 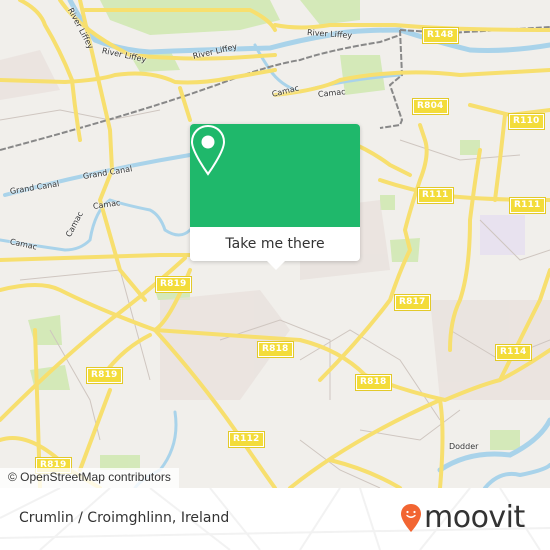 What do you see at coordinates (430, 106) in the screenshot?
I see `road-label-r804: R804` at bounding box center [430, 106].